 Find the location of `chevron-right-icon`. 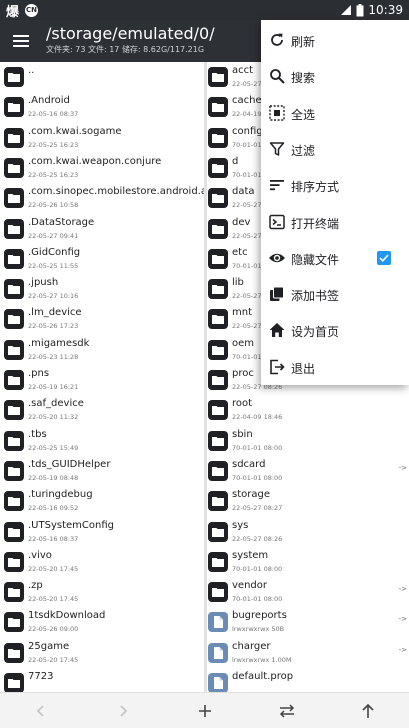

chevron-right-icon is located at coordinates (124, 711).